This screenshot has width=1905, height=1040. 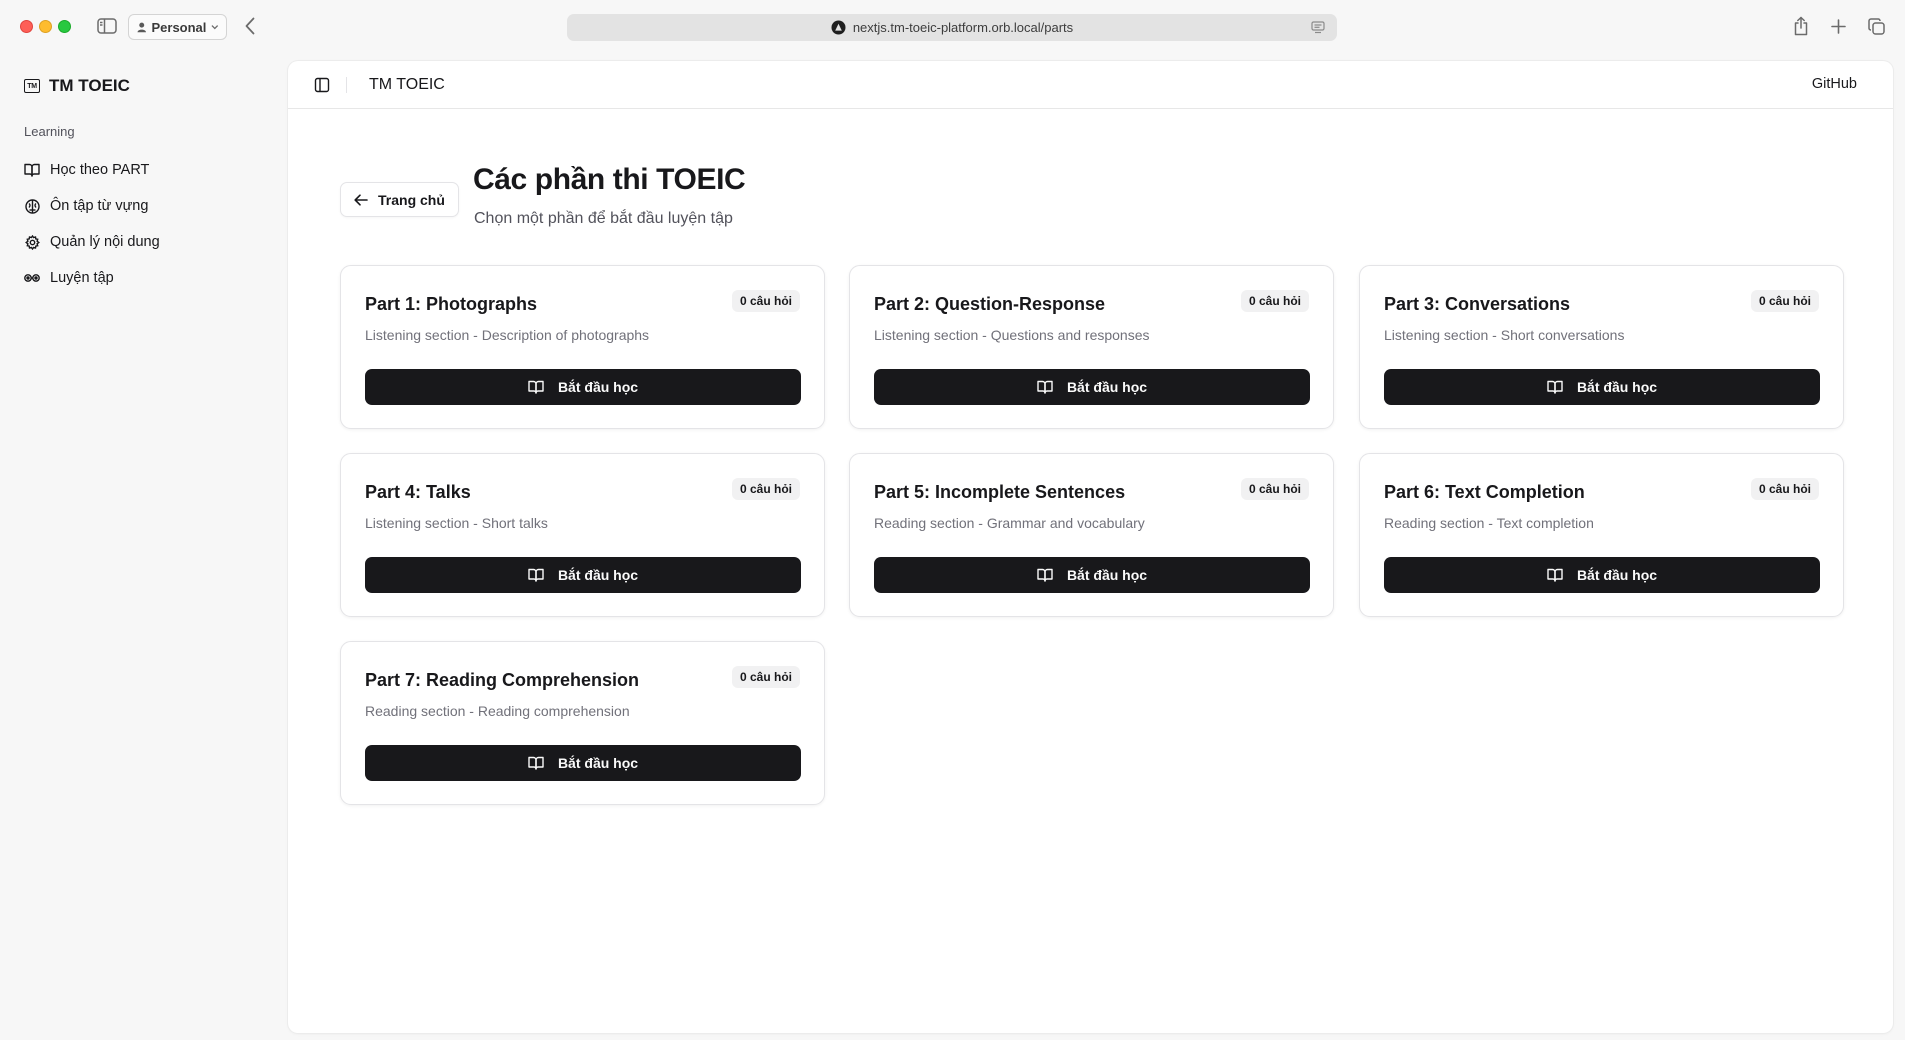 What do you see at coordinates (100, 170) in the screenshot?
I see `sidebar-item-label: Học theo PART` at bounding box center [100, 170].